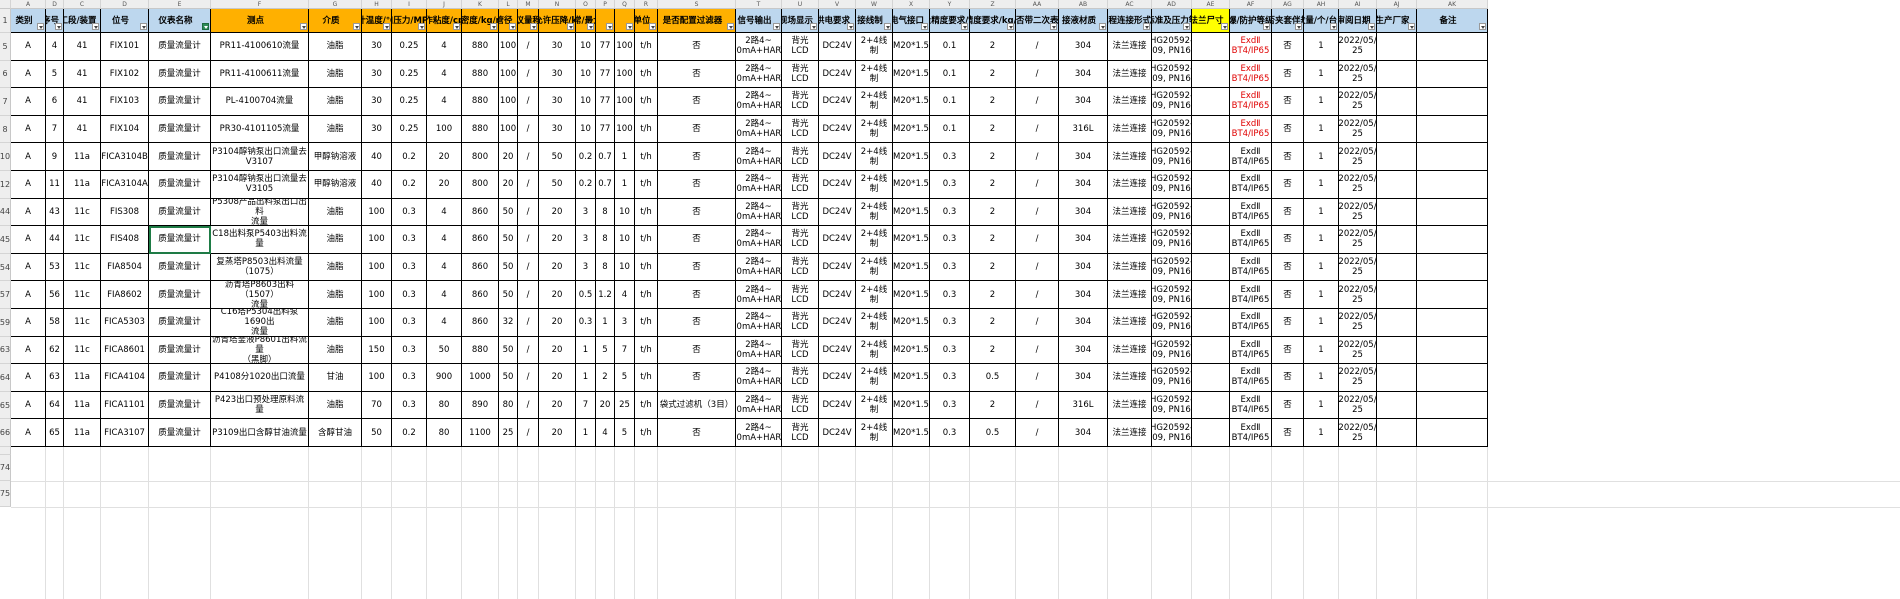 Image resolution: width=1900 pixels, height=599 pixels. I want to click on cell-sec: 11a, so click(82, 185).